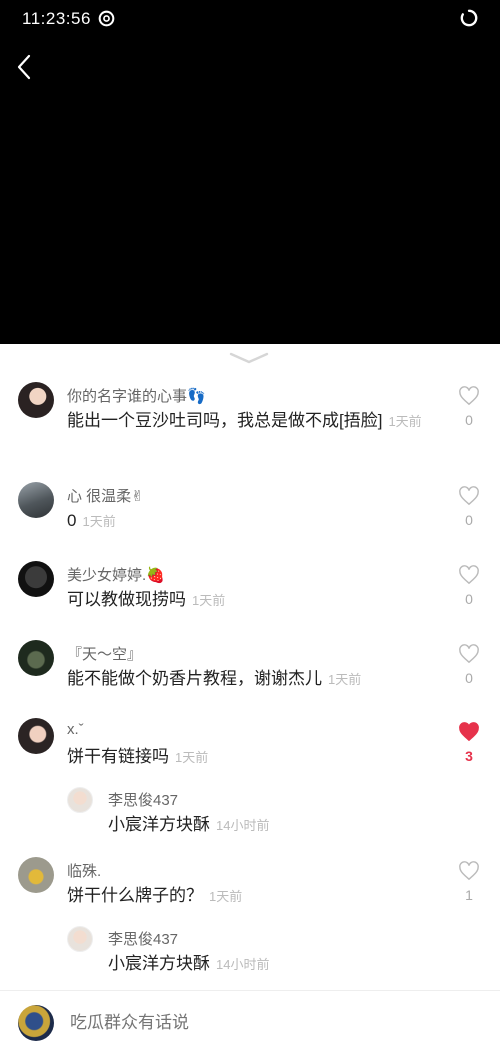 This screenshot has height=1056, width=500. What do you see at coordinates (105, 495) in the screenshot?
I see `comment-username: 心 很温柔✌` at bounding box center [105, 495].